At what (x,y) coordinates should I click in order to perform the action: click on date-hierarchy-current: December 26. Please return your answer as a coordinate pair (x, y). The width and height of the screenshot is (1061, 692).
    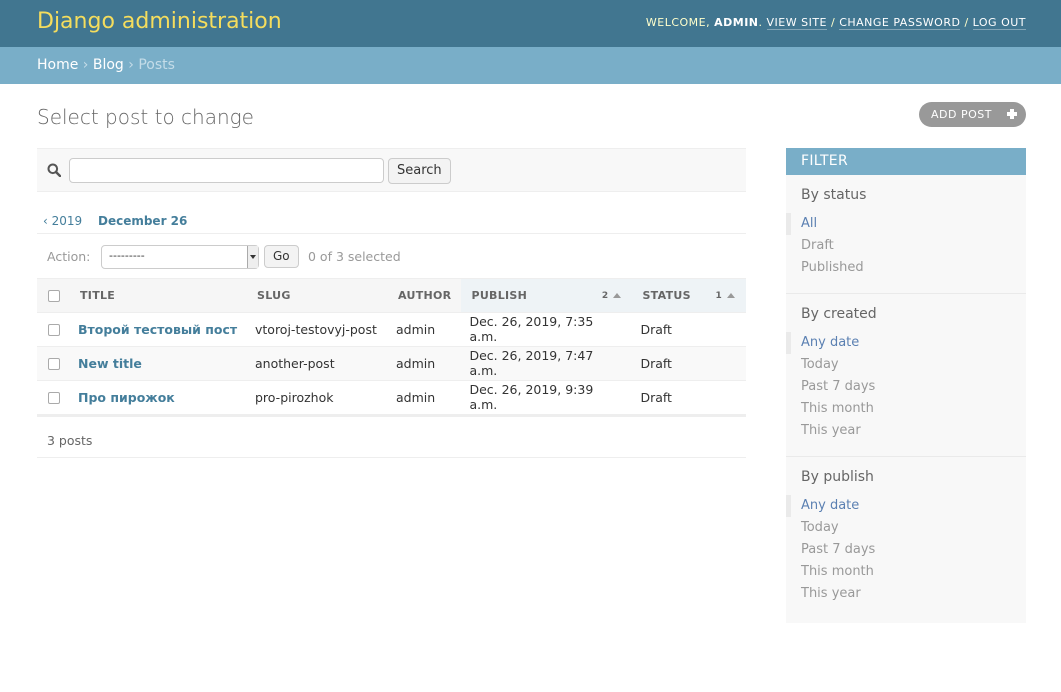
    Looking at the image, I should click on (142, 221).